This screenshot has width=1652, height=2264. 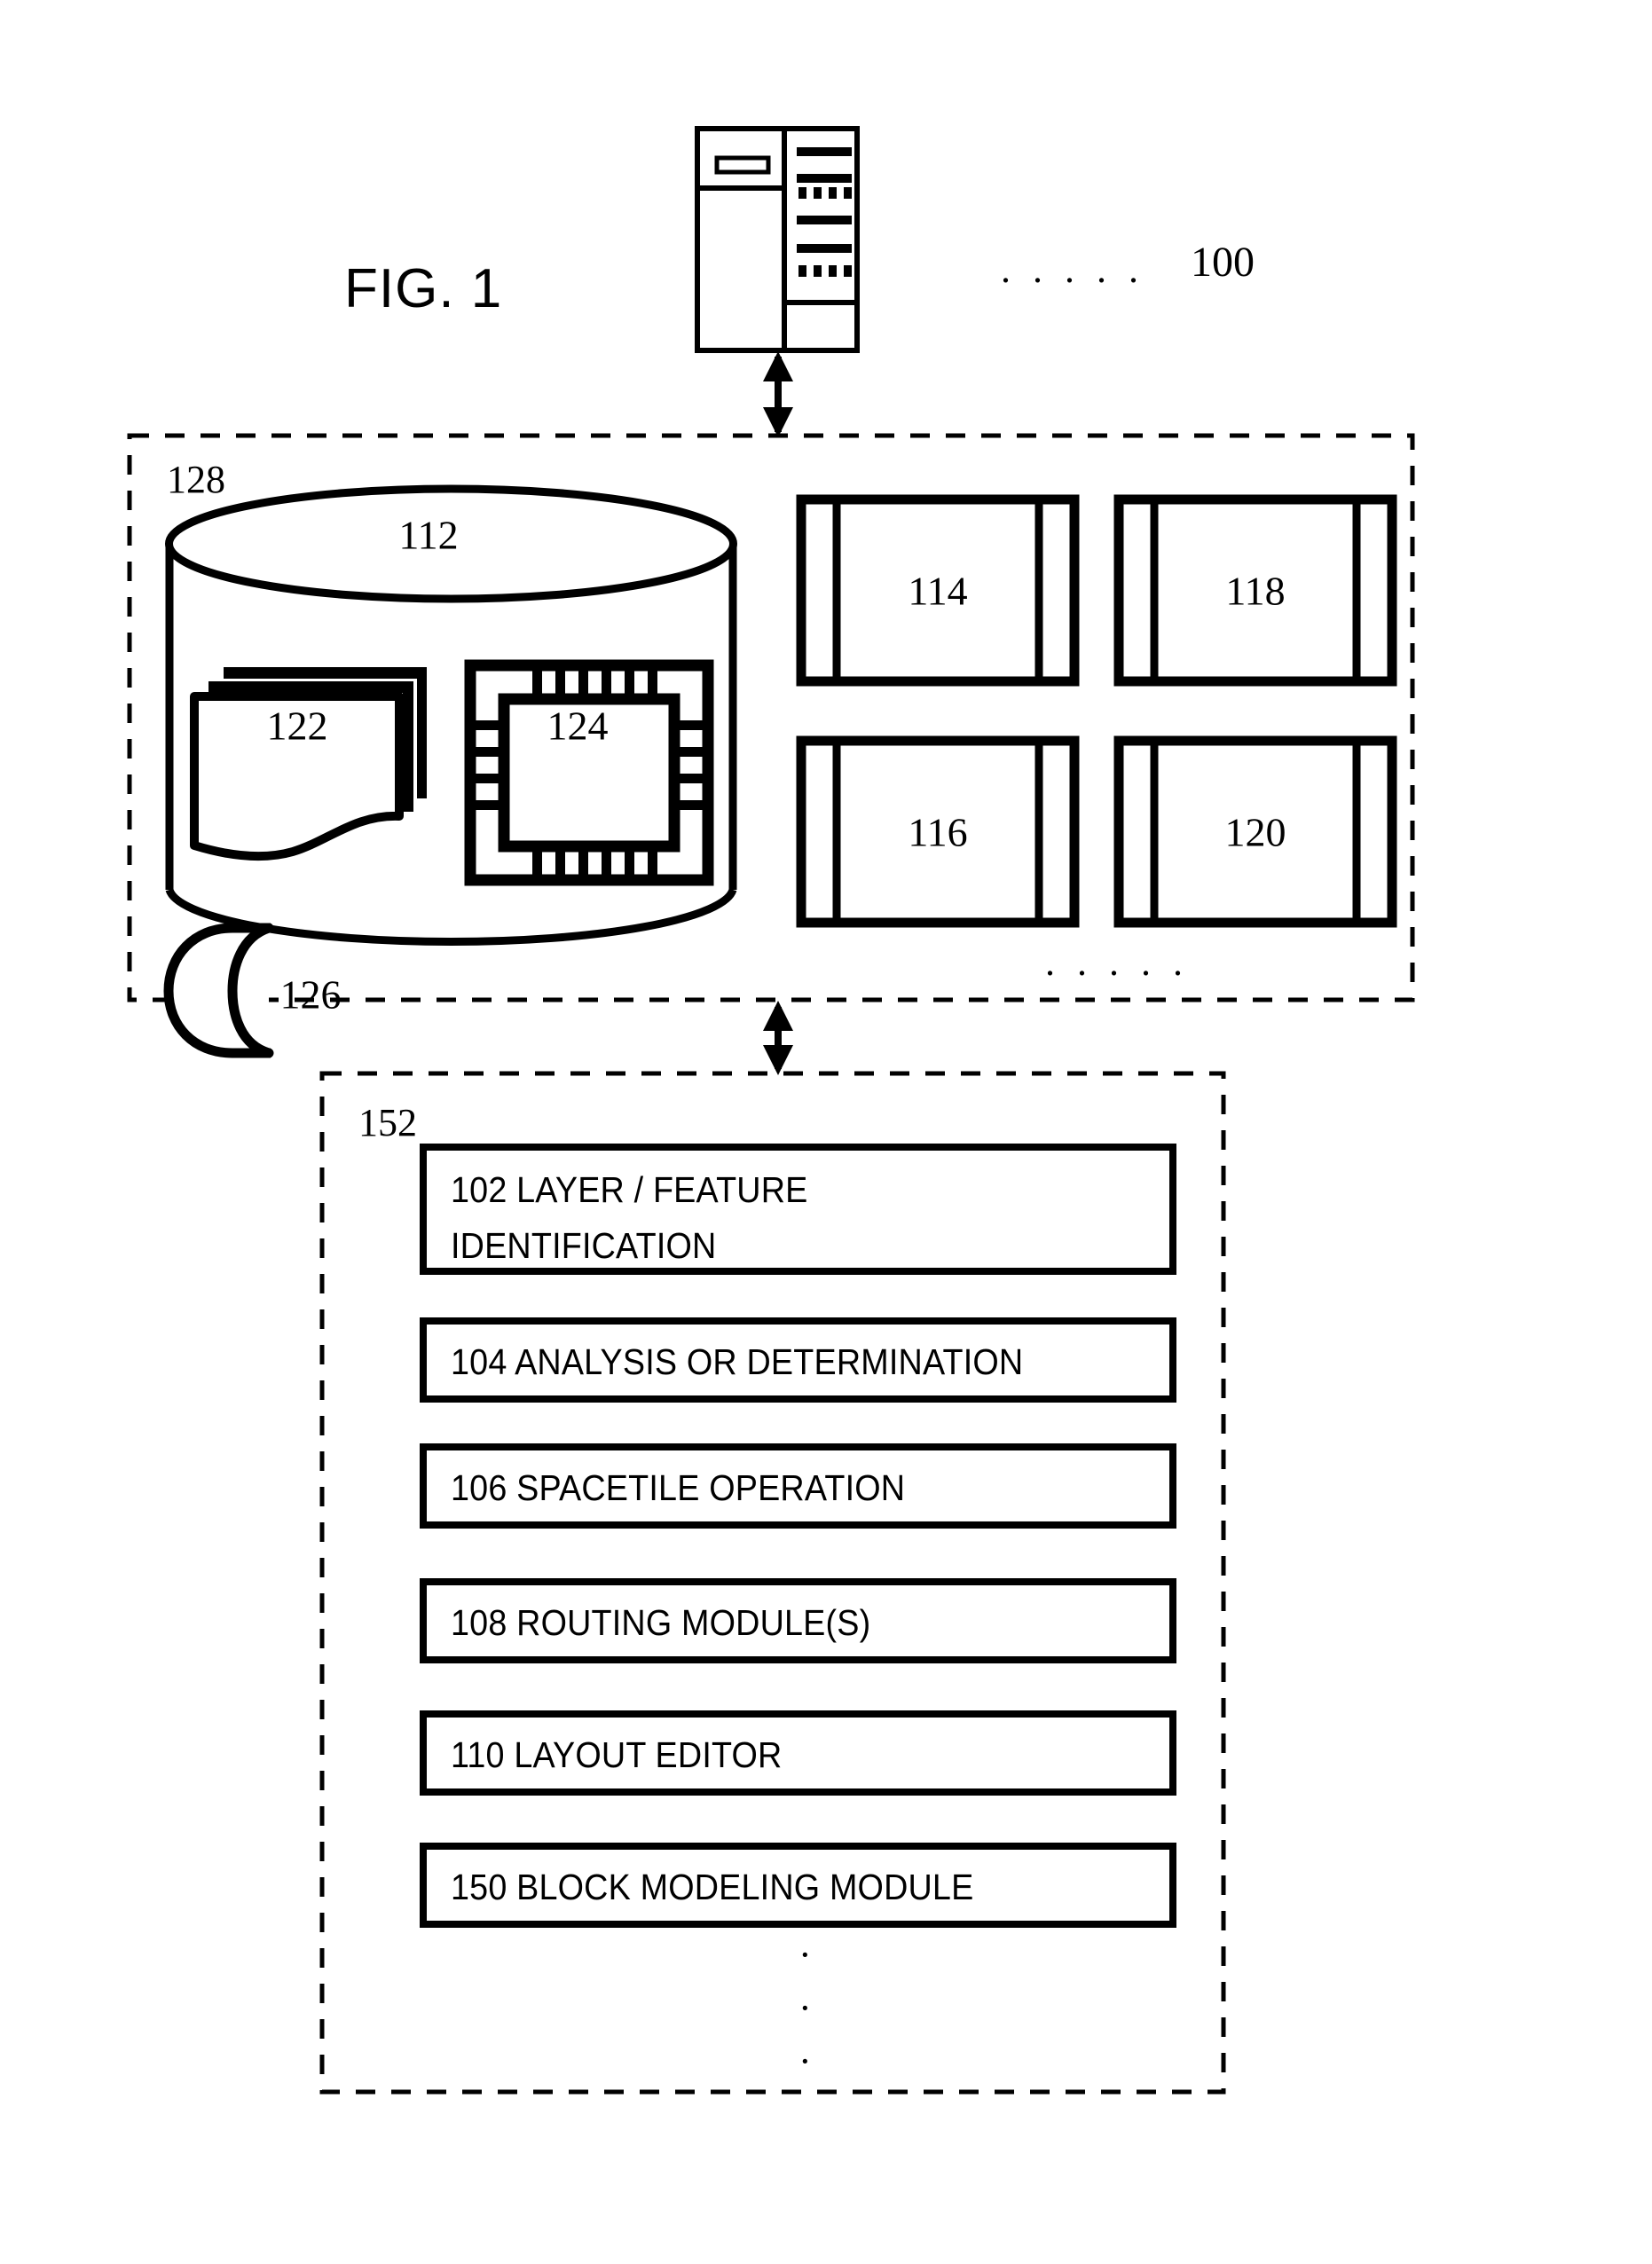 What do you see at coordinates (617, 1754) in the screenshot?
I see `module-label-110-line1: 110 LAYOUT EDITOR` at bounding box center [617, 1754].